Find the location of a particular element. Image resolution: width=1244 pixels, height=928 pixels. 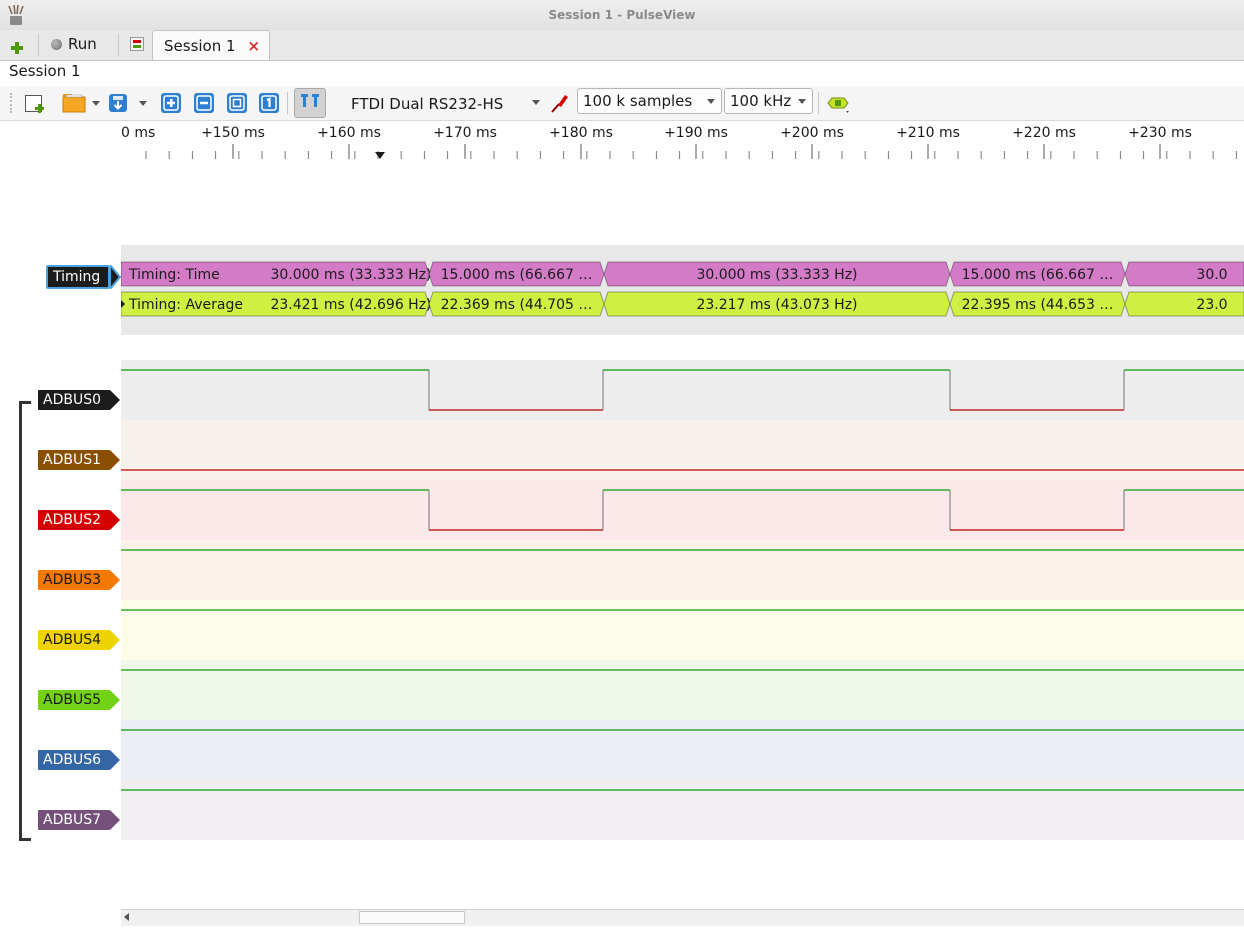

channel-label-adbus4: ADBUS4 is located at coordinates (74, 640).